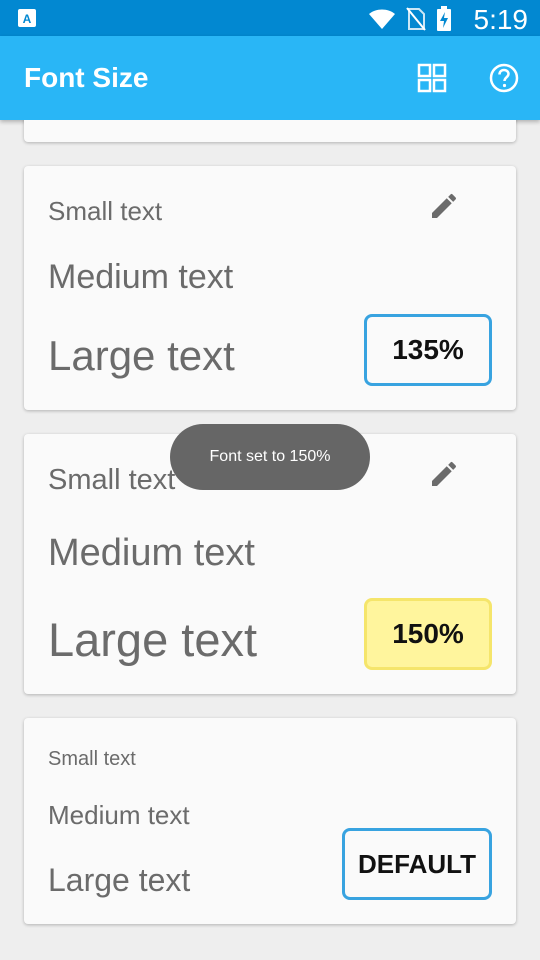 The height and width of the screenshot is (960, 540). I want to click on status-icons, so click(410, 19).